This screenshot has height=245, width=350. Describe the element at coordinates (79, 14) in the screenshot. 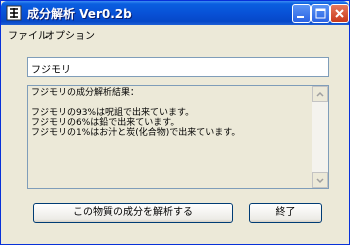

I see `window-title: 成分解析 Ver0.2b` at that location.